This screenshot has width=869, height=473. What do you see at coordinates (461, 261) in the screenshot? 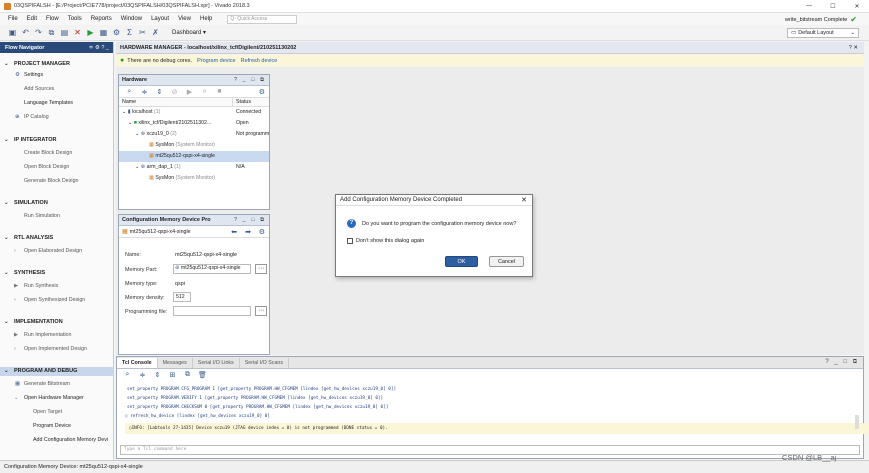
I see `ok-button: OK` at bounding box center [461, 261].